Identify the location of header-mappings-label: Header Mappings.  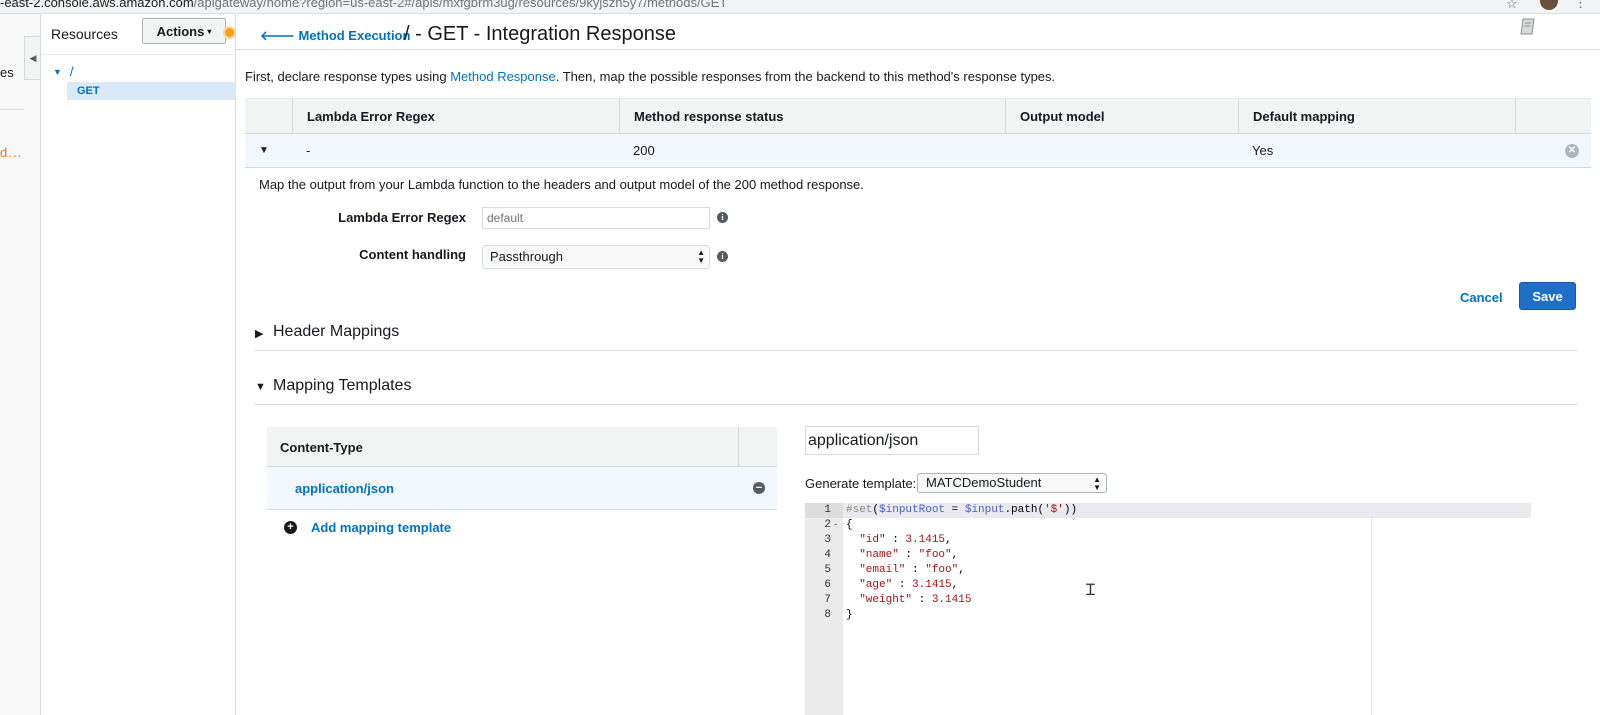
(336, 332).